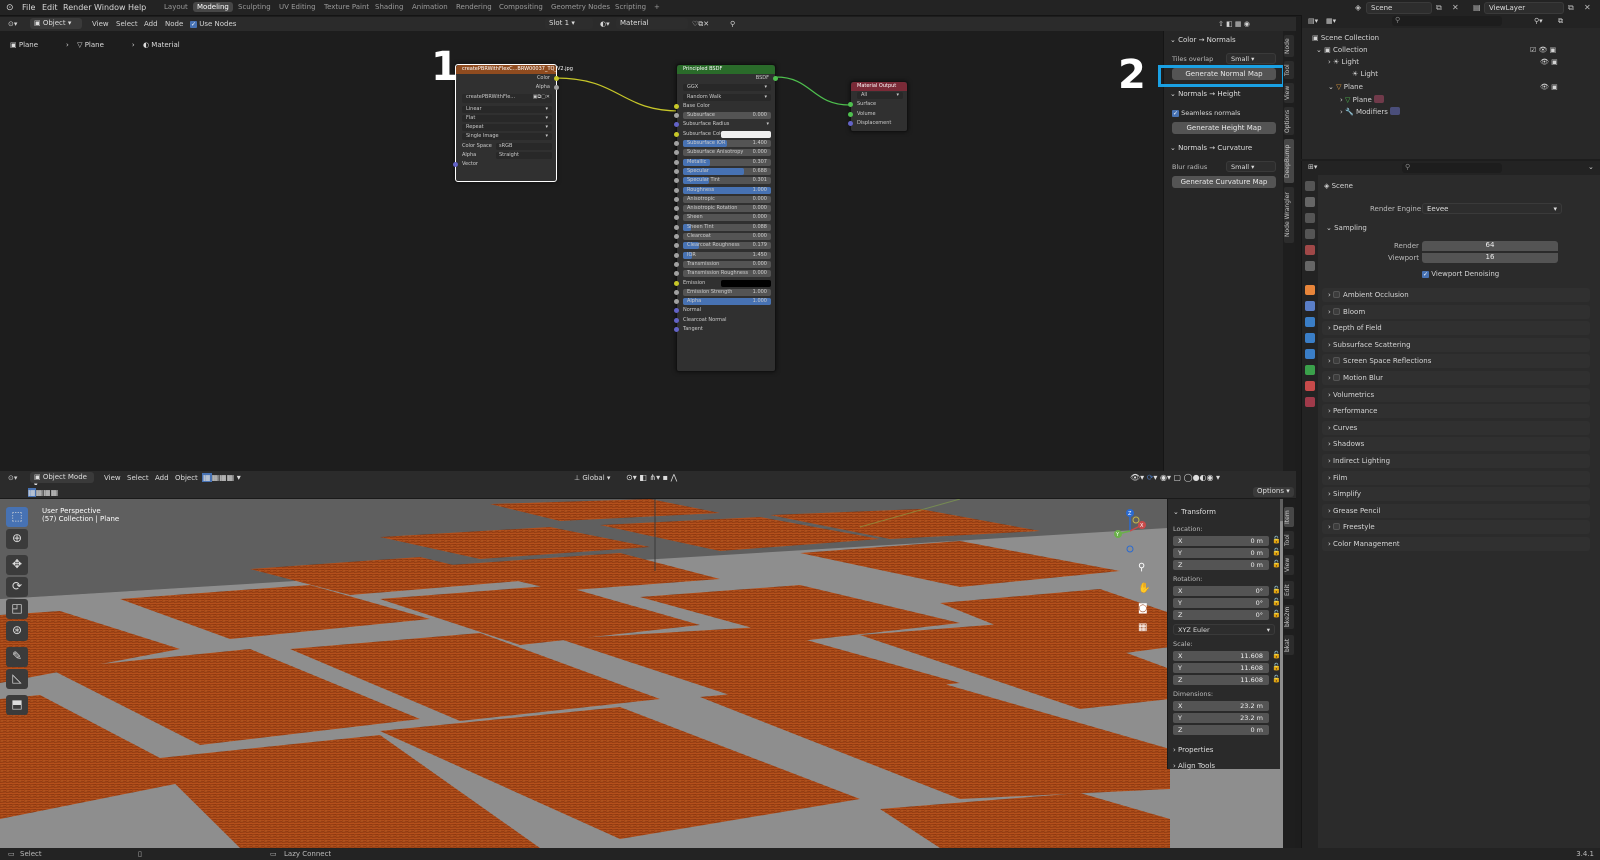 The width and height of the screenshot is (1600, 860). I want to click on bsdf-input-row: Subsurface IOR 1.400, so click(724, 143).